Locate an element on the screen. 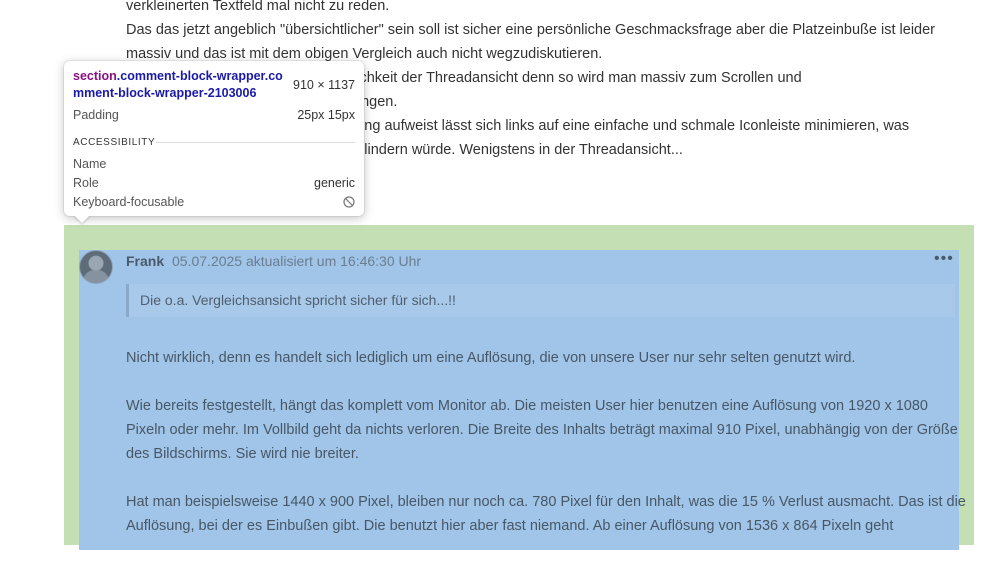 The height and width of the screenshot is (562, 983). divider is located at coordinates (255, 142).